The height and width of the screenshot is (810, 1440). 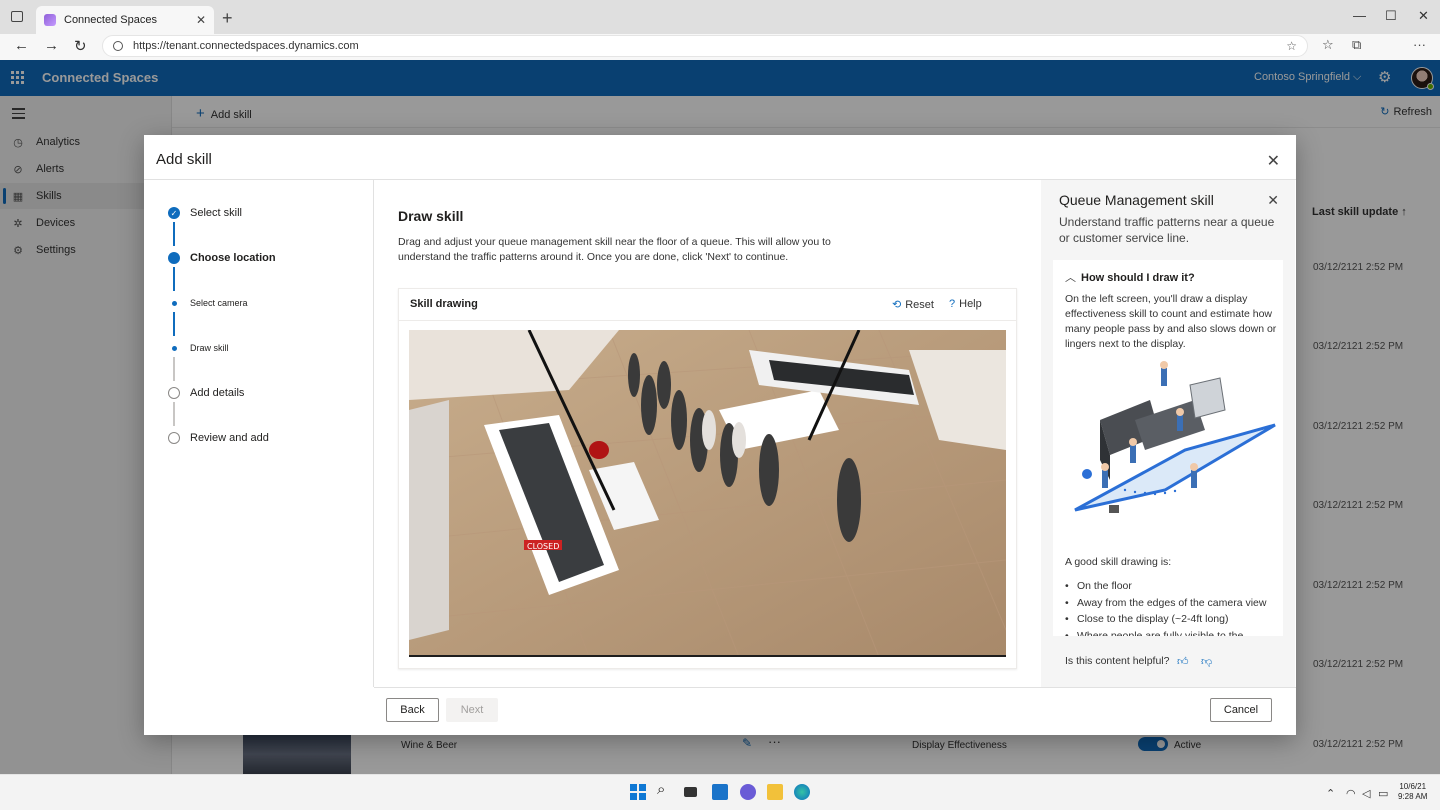 What do you see at coordinates (1413, 786) in the screenshot?
I see `clock-date: 10/6/21` at bounding box center [1413, 786].